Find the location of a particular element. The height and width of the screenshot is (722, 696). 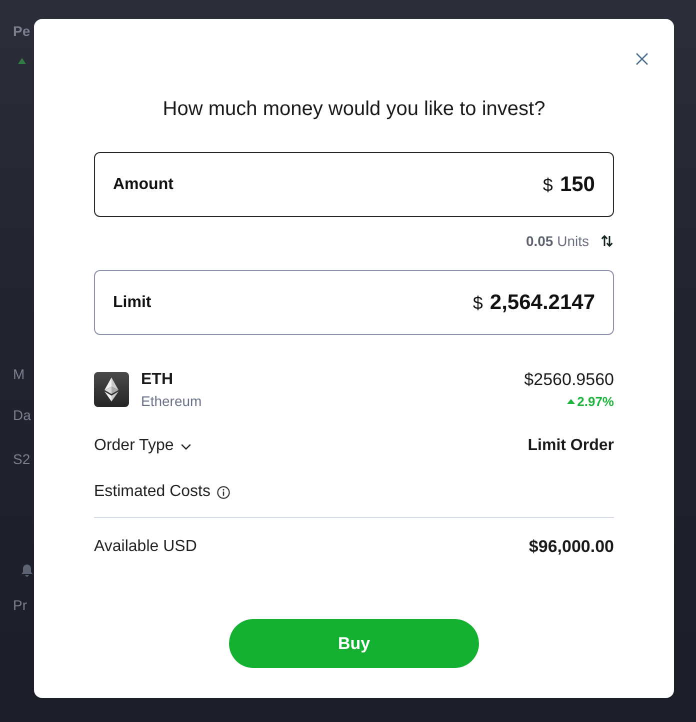

swap-arrows-icon is located at coordinates (607, 241).